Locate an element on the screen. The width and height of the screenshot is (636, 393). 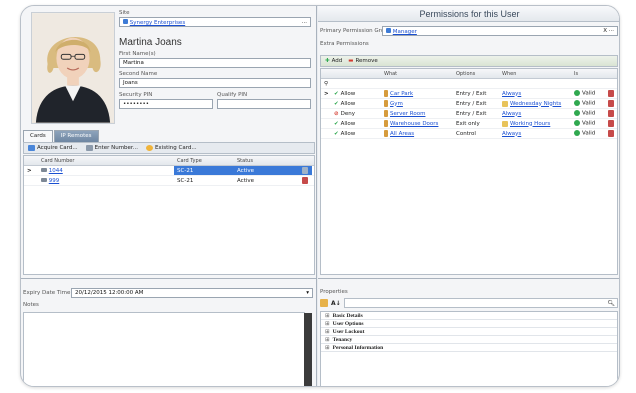
add-permission-button: ✚ Add is located at coordinates (333, 61).